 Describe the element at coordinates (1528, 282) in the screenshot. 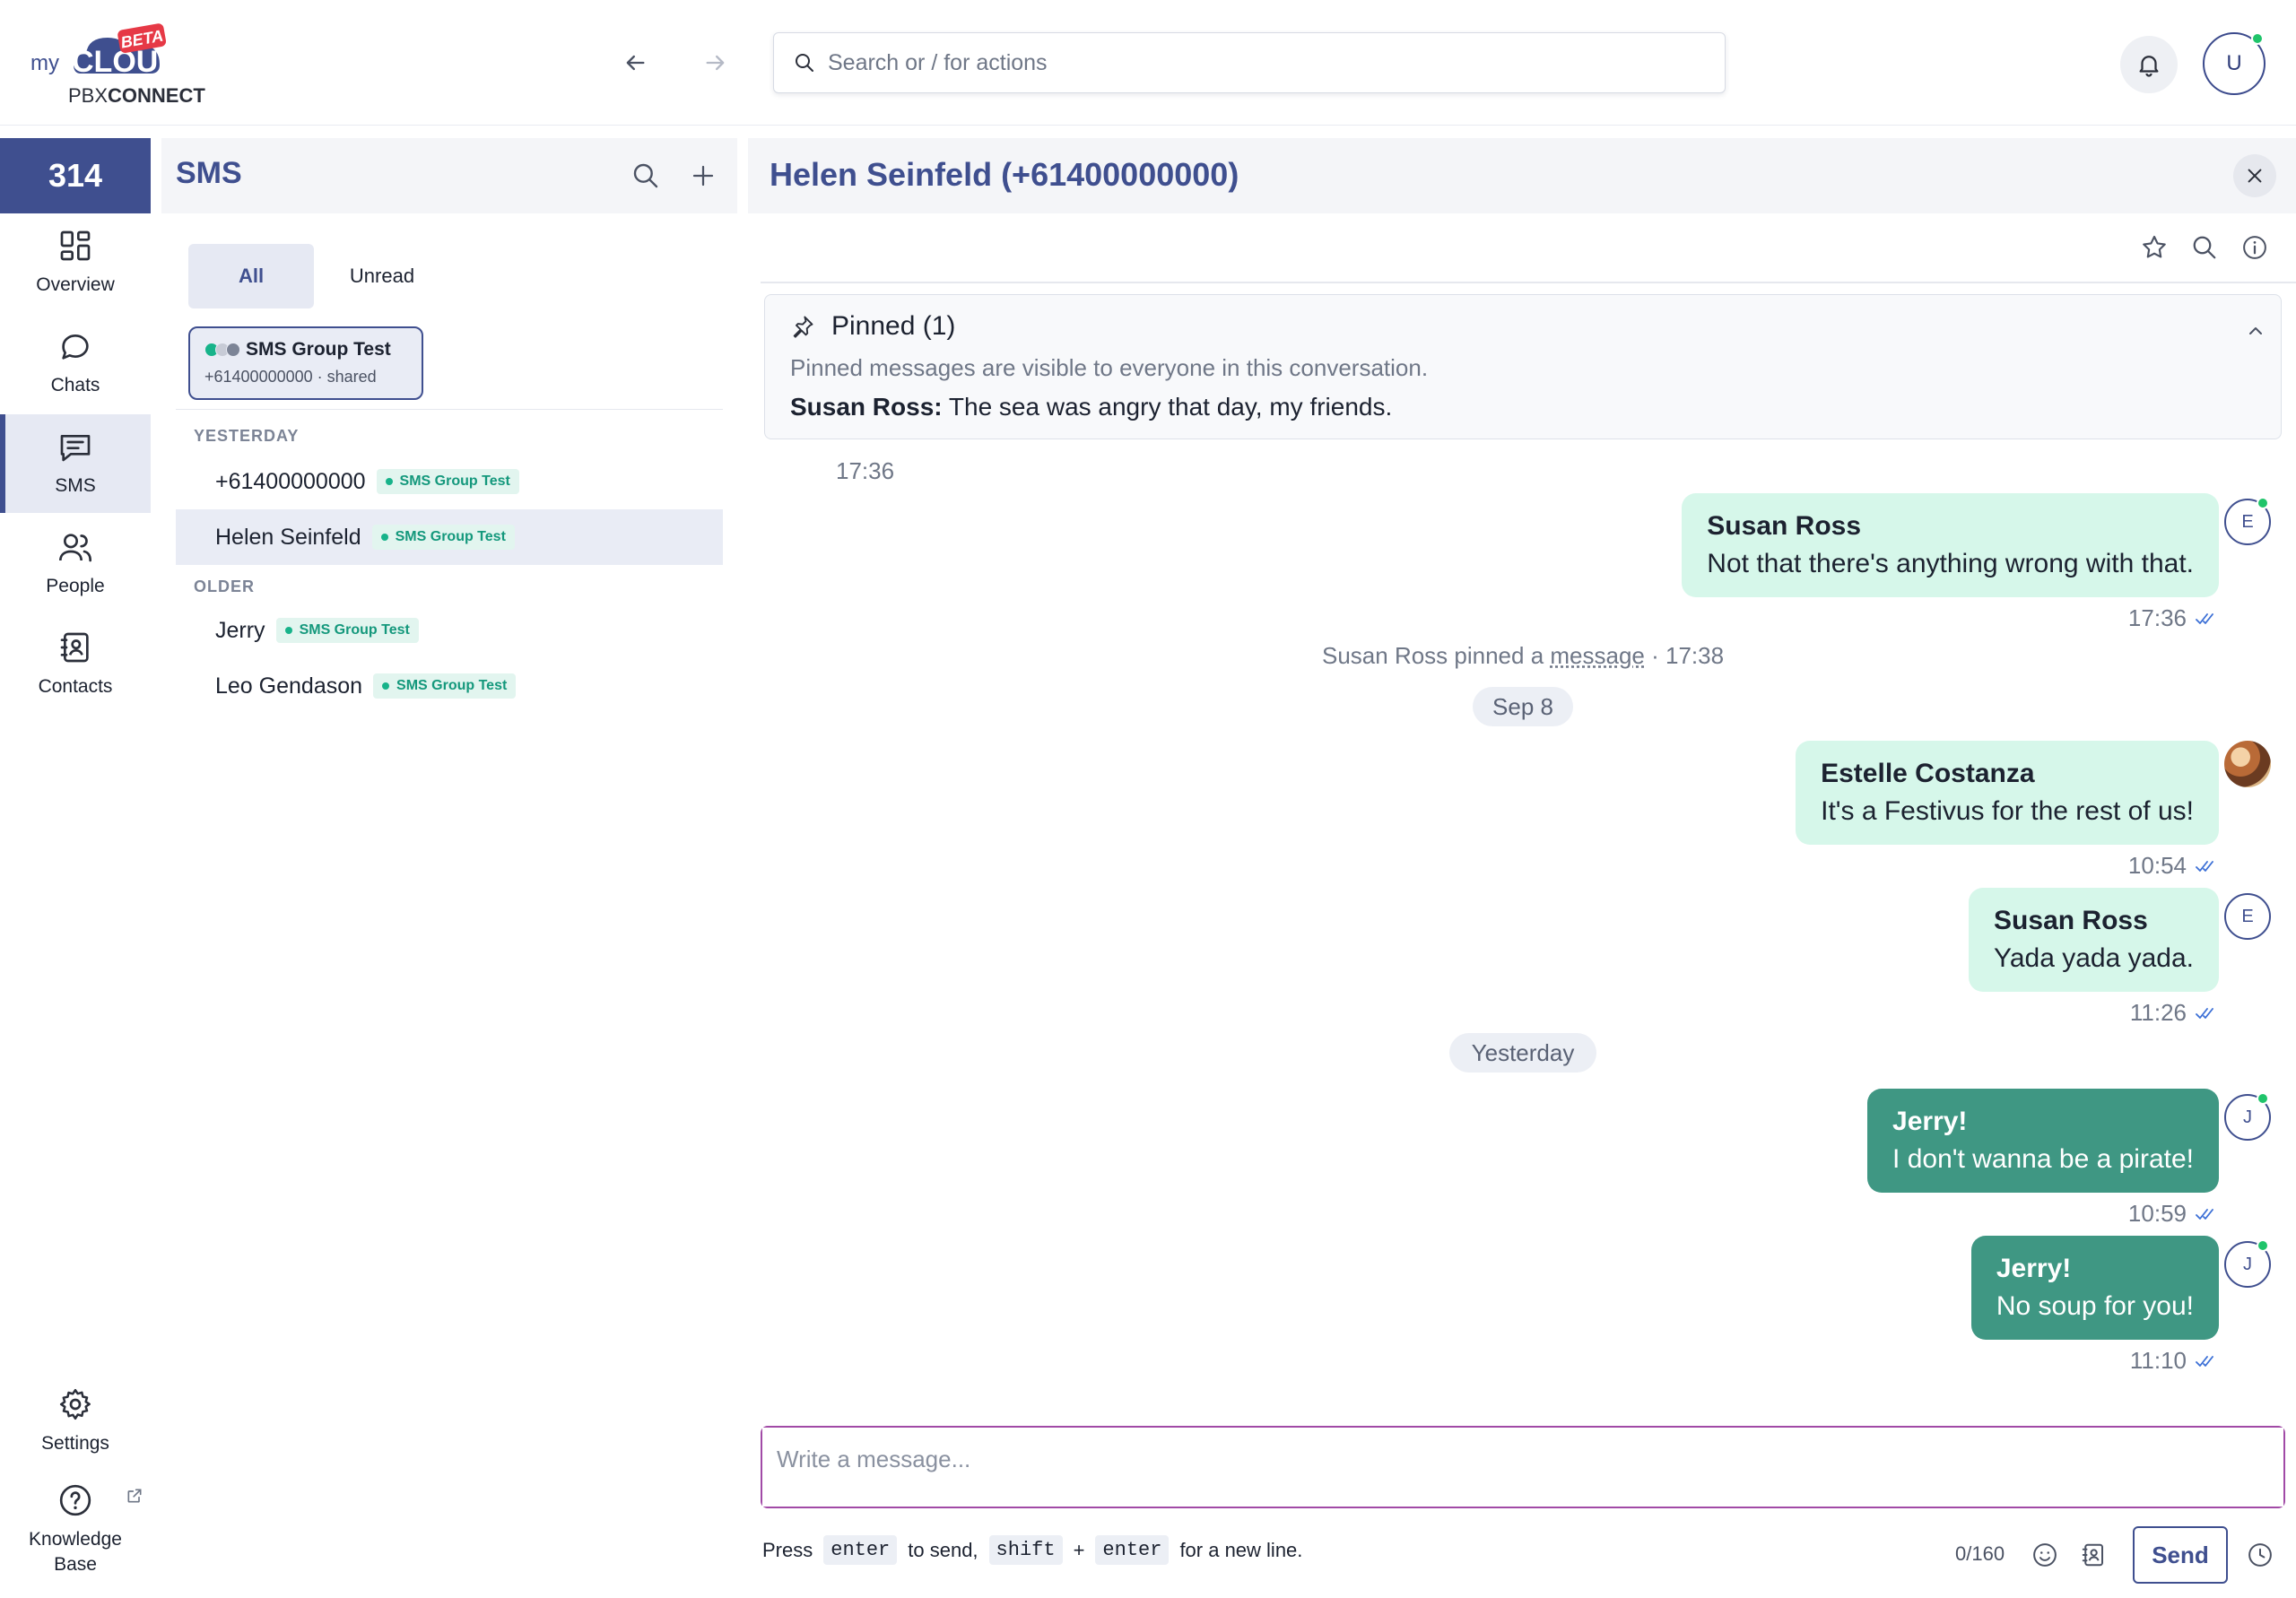

I see `toolbar-divider` at that location.